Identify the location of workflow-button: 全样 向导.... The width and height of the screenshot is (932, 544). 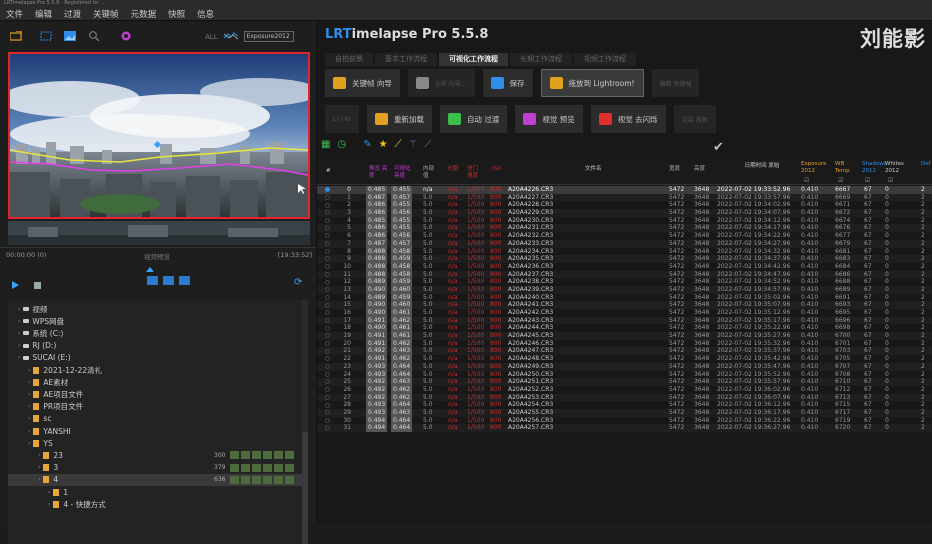
(441, 83).